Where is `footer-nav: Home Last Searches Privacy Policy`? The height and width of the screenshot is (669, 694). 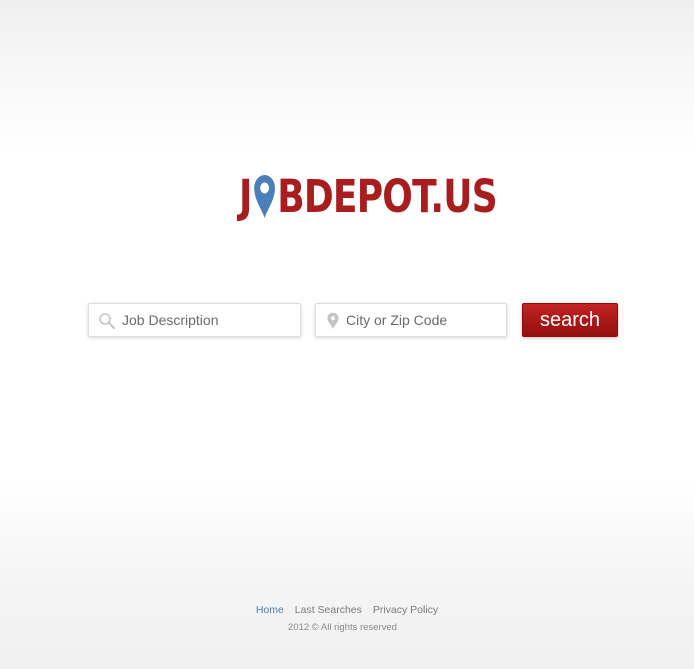
footer-nav: Home Last Searches Privacy Policy is located at coordinates (347, 610).